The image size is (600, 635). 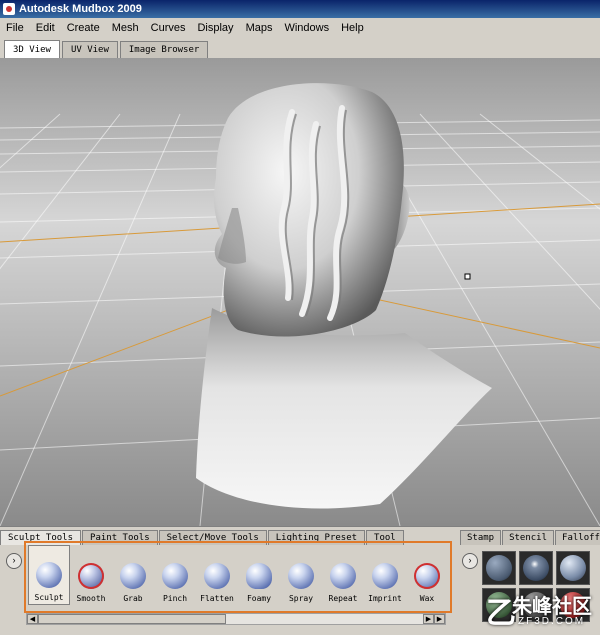 What do you see at coordinates (470, 561) in the screenshot?
I see `stamp-expand-arrow-icon: ›` at bounding box center [470, 561].